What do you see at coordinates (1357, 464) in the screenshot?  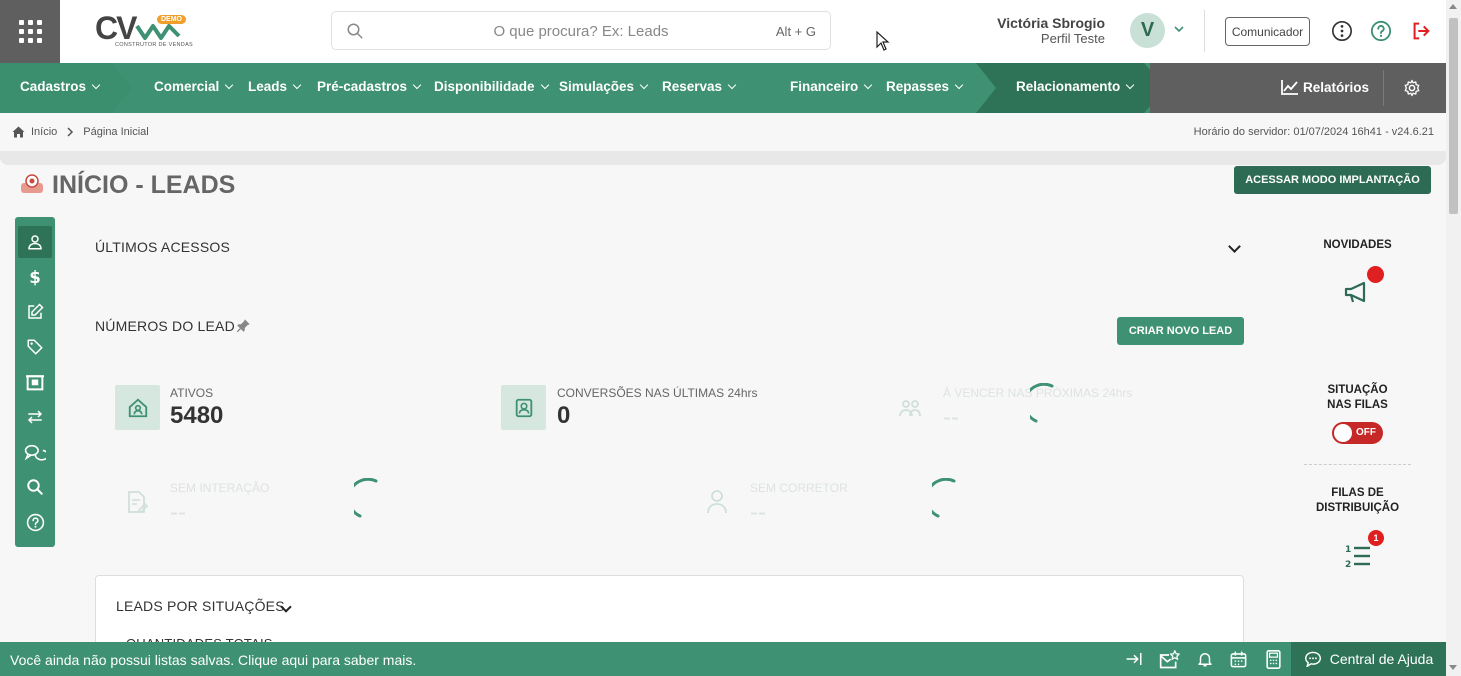 I see `right-panel-divider` at bounding box center [1357, 464].